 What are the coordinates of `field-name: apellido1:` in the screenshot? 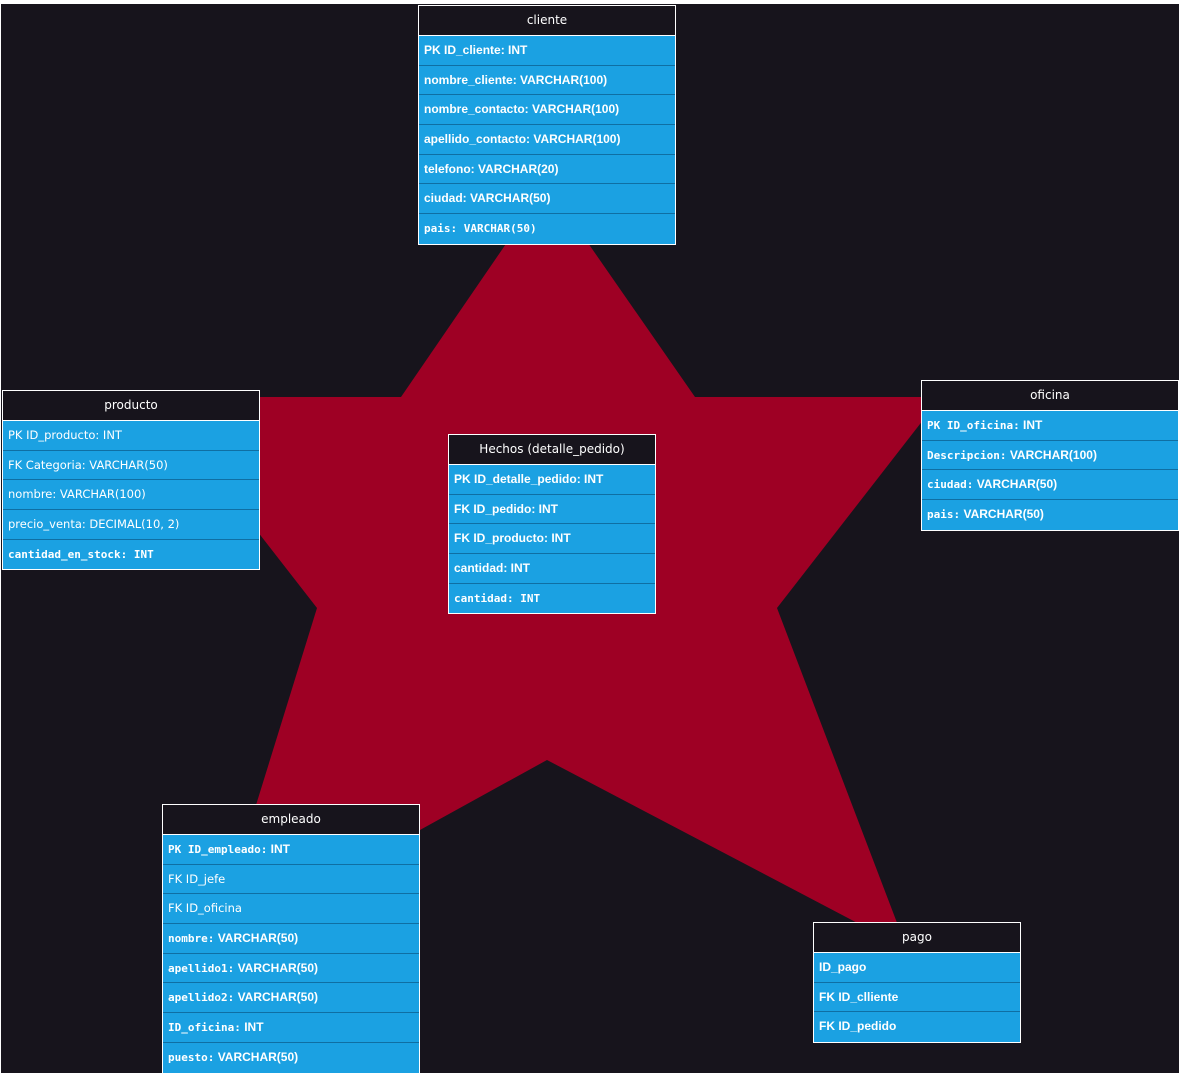 It's located at (201, 968).